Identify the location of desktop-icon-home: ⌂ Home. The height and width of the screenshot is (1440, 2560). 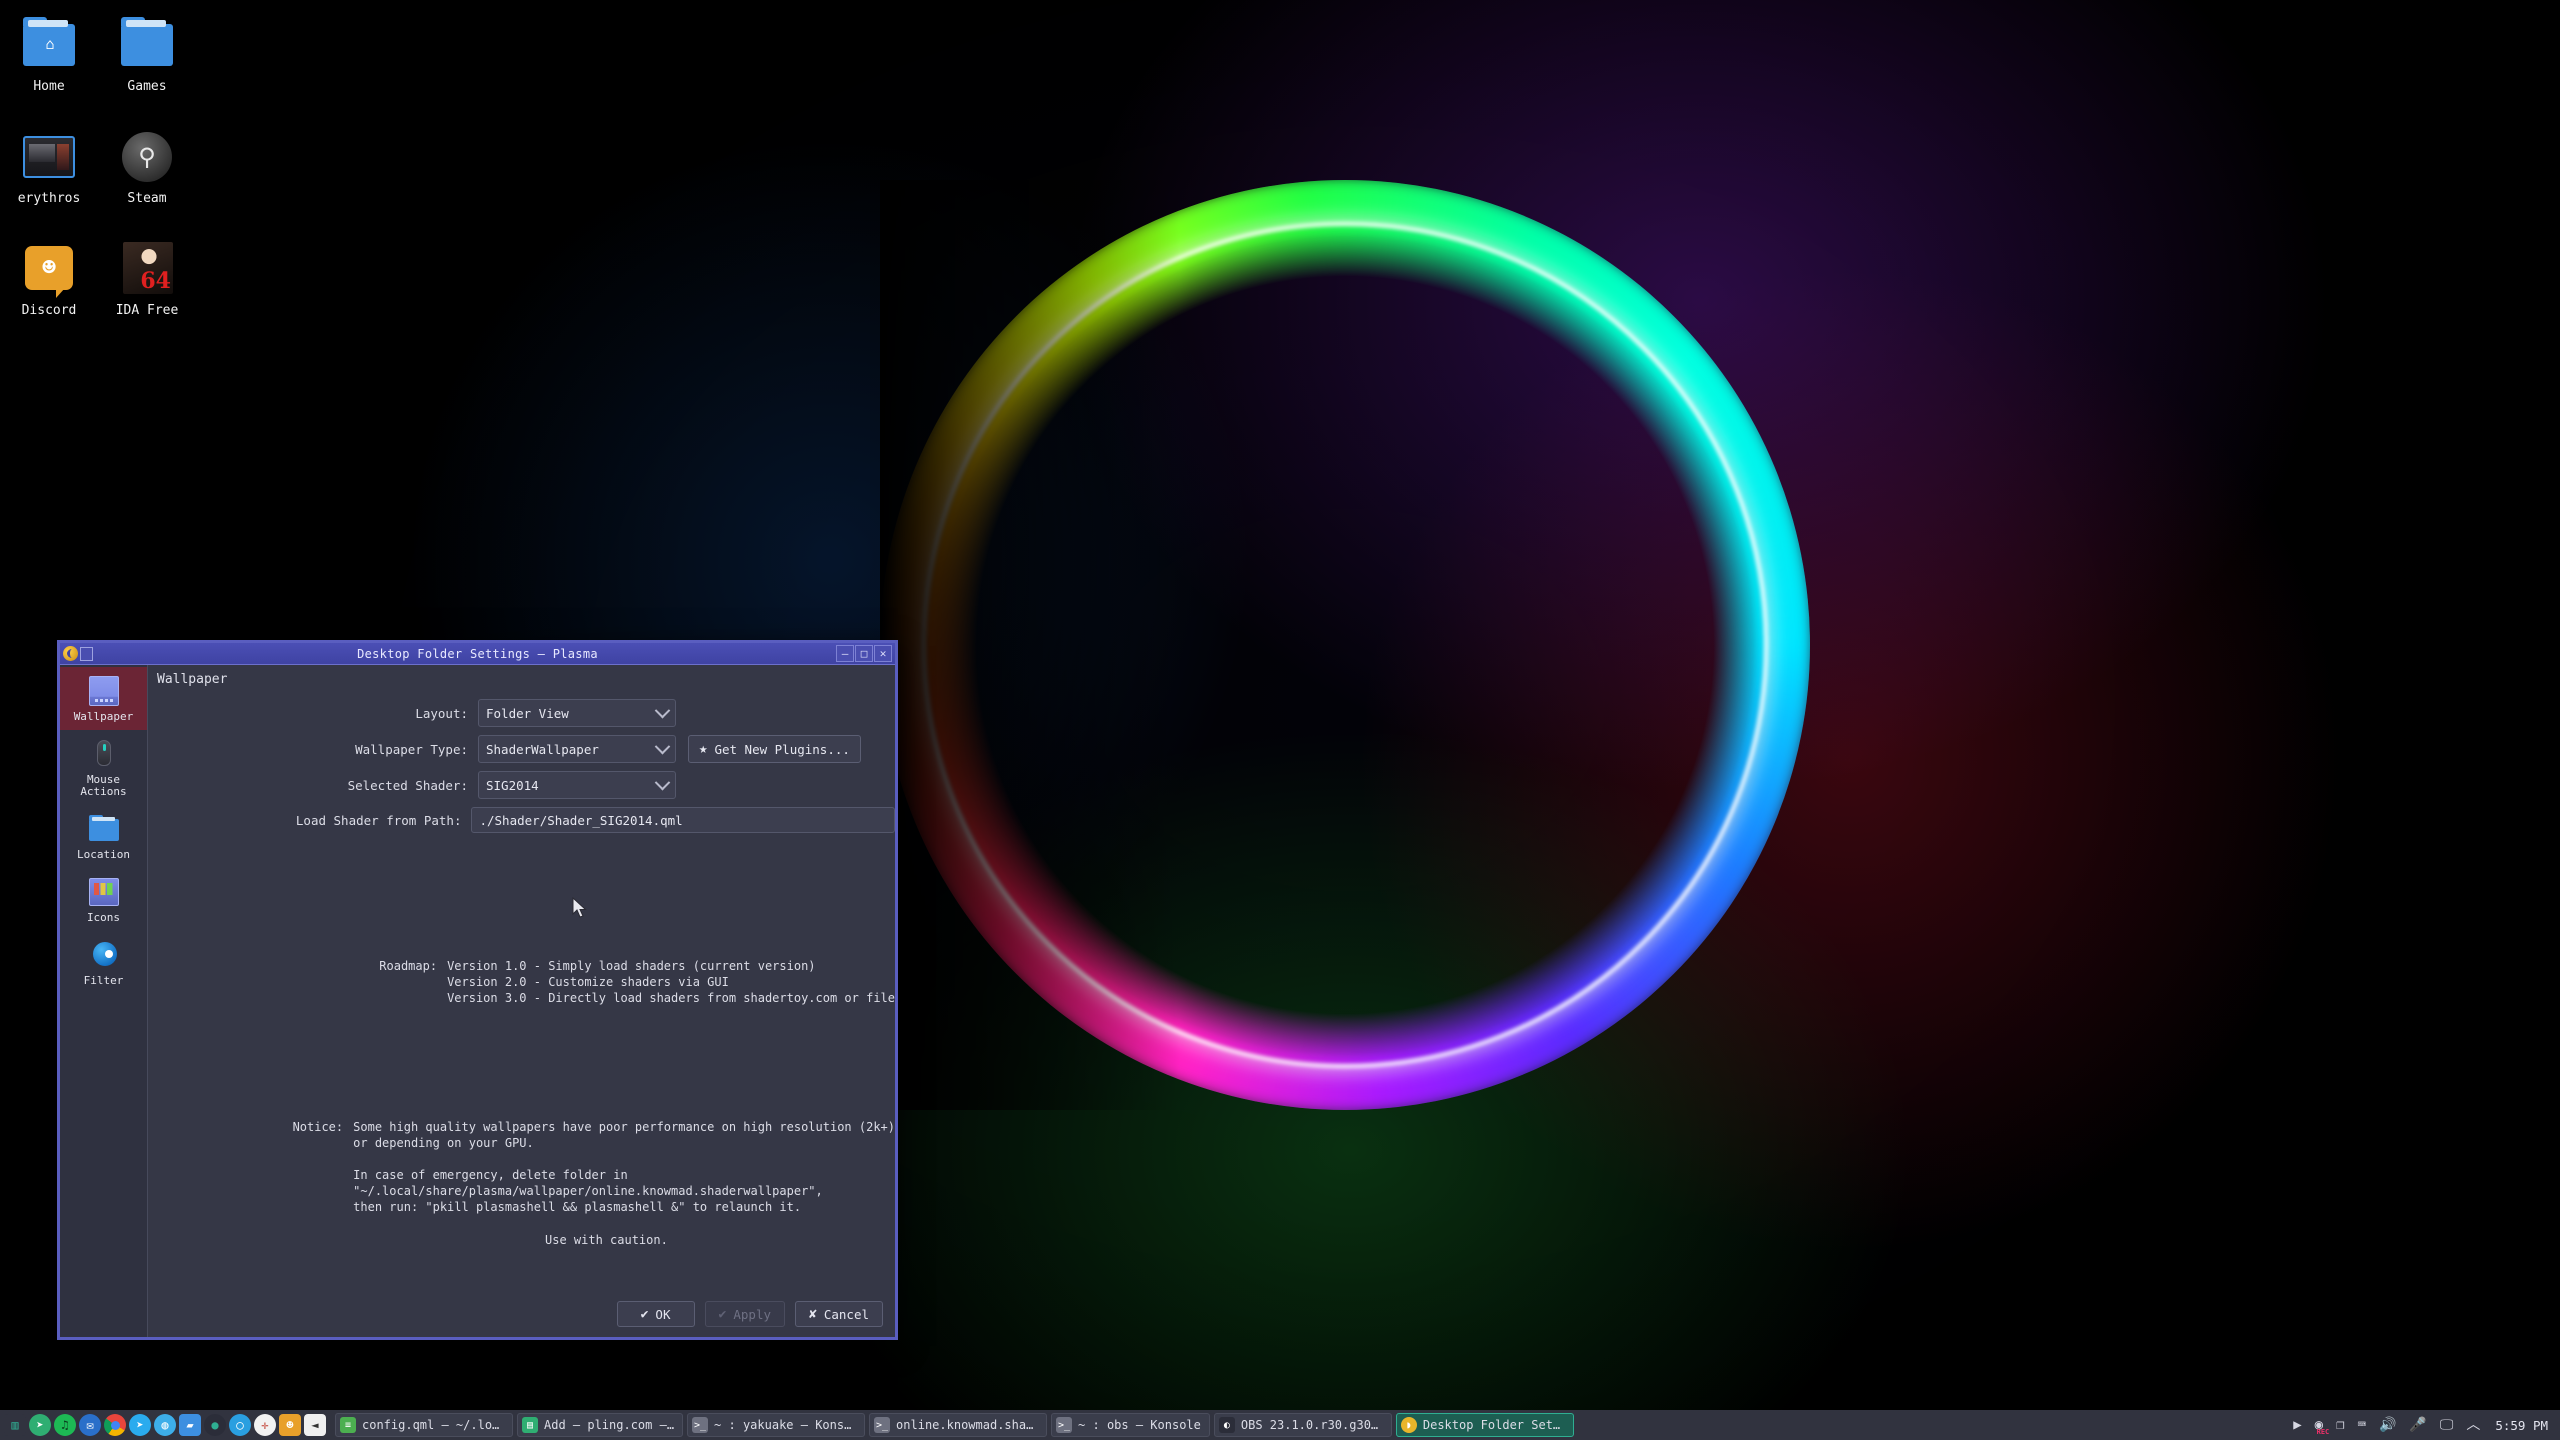
(49, 54).